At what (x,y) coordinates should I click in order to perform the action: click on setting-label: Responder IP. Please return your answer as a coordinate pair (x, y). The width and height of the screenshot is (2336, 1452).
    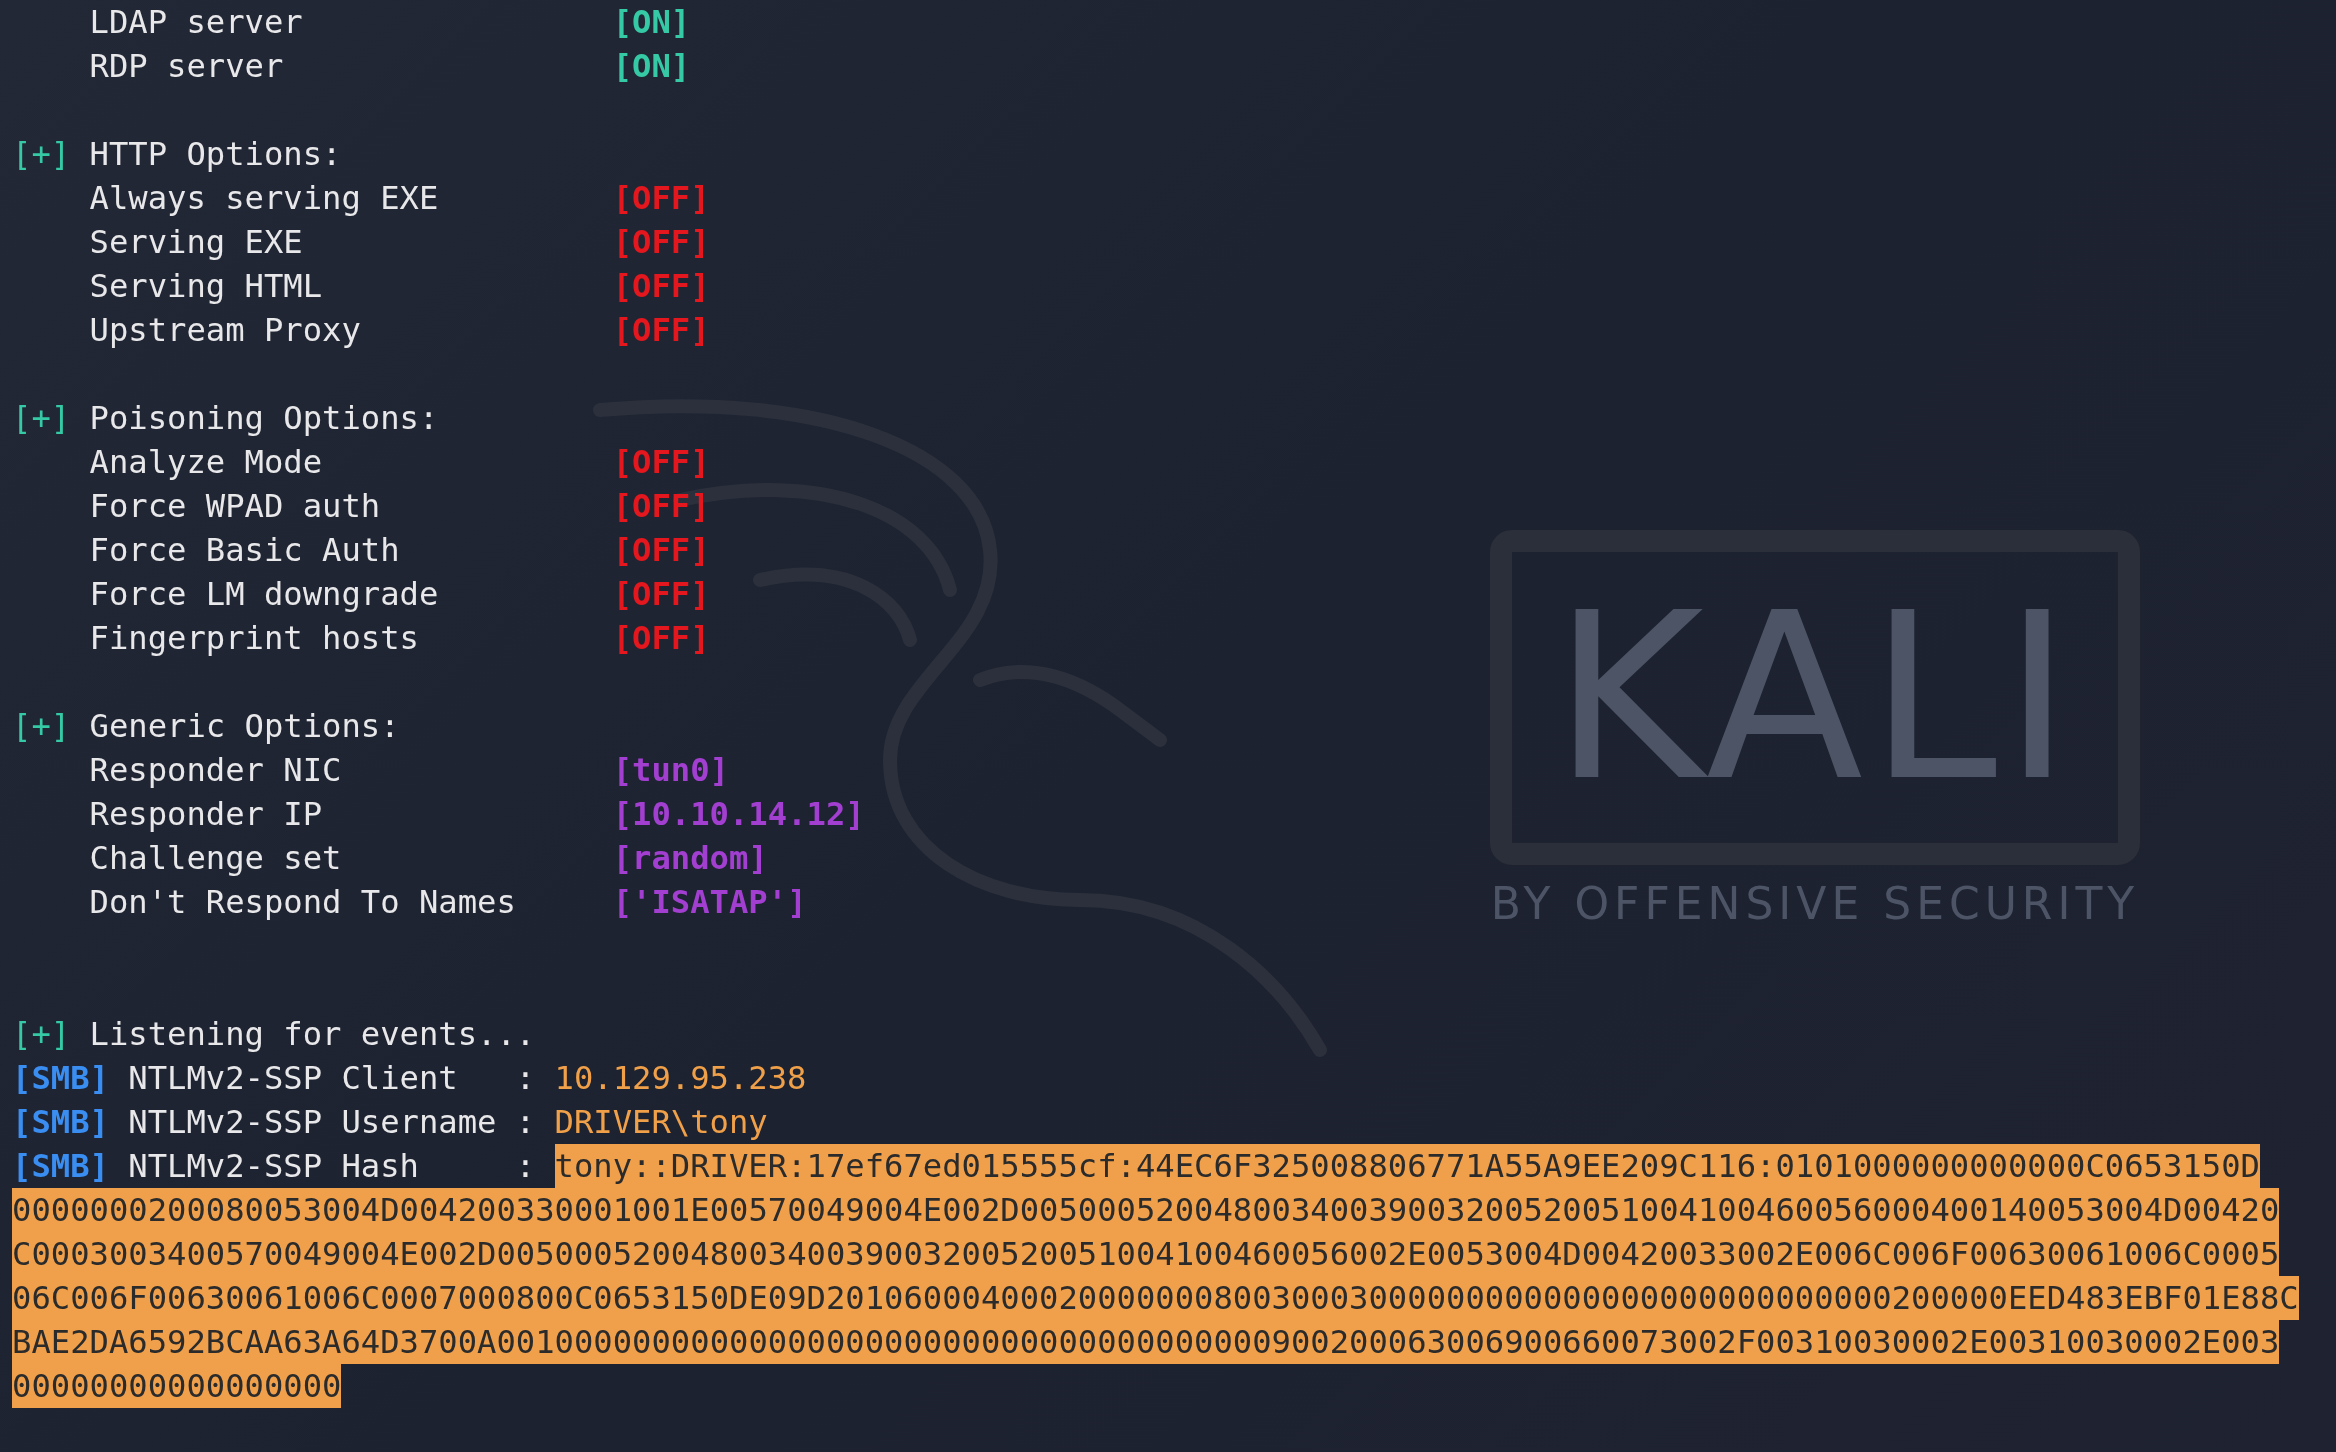
    Looking at the image, I should click on (206, 814).